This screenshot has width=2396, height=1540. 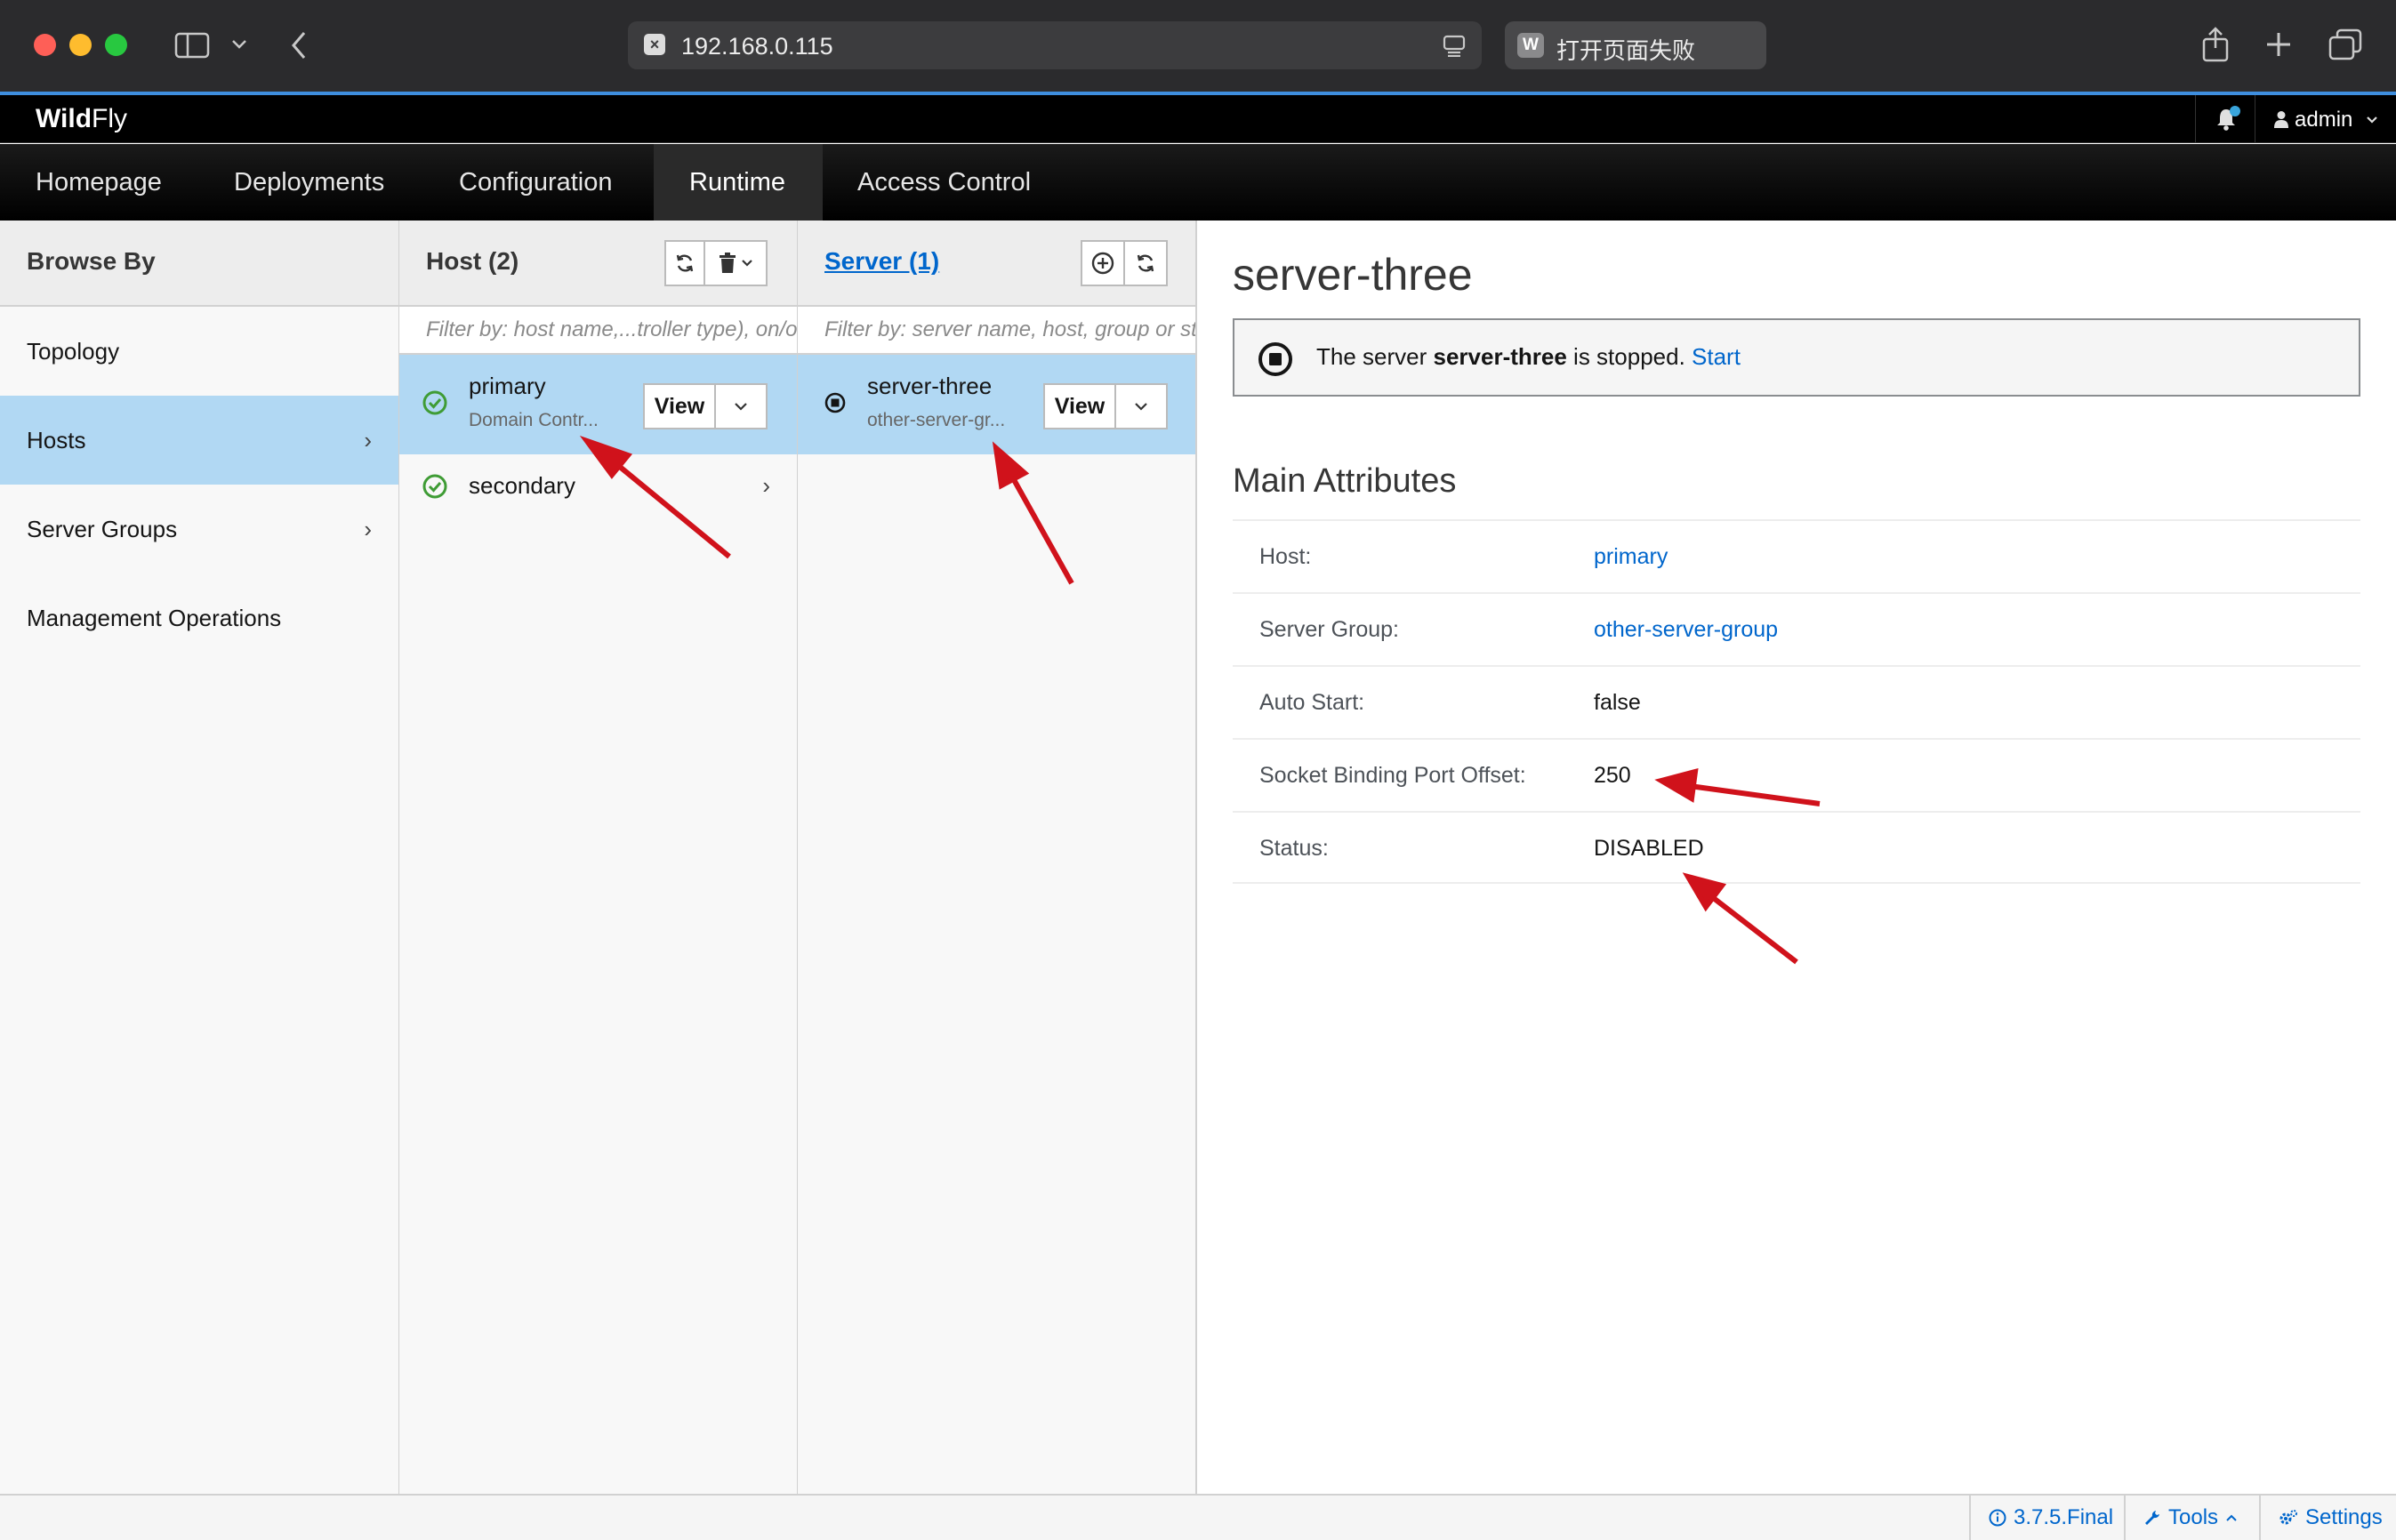 What do you see at coordinates (199, 529) in the screenshot?
I see `browse-item-server-groups: Server Groups ›` at bounding box center [199, 529].